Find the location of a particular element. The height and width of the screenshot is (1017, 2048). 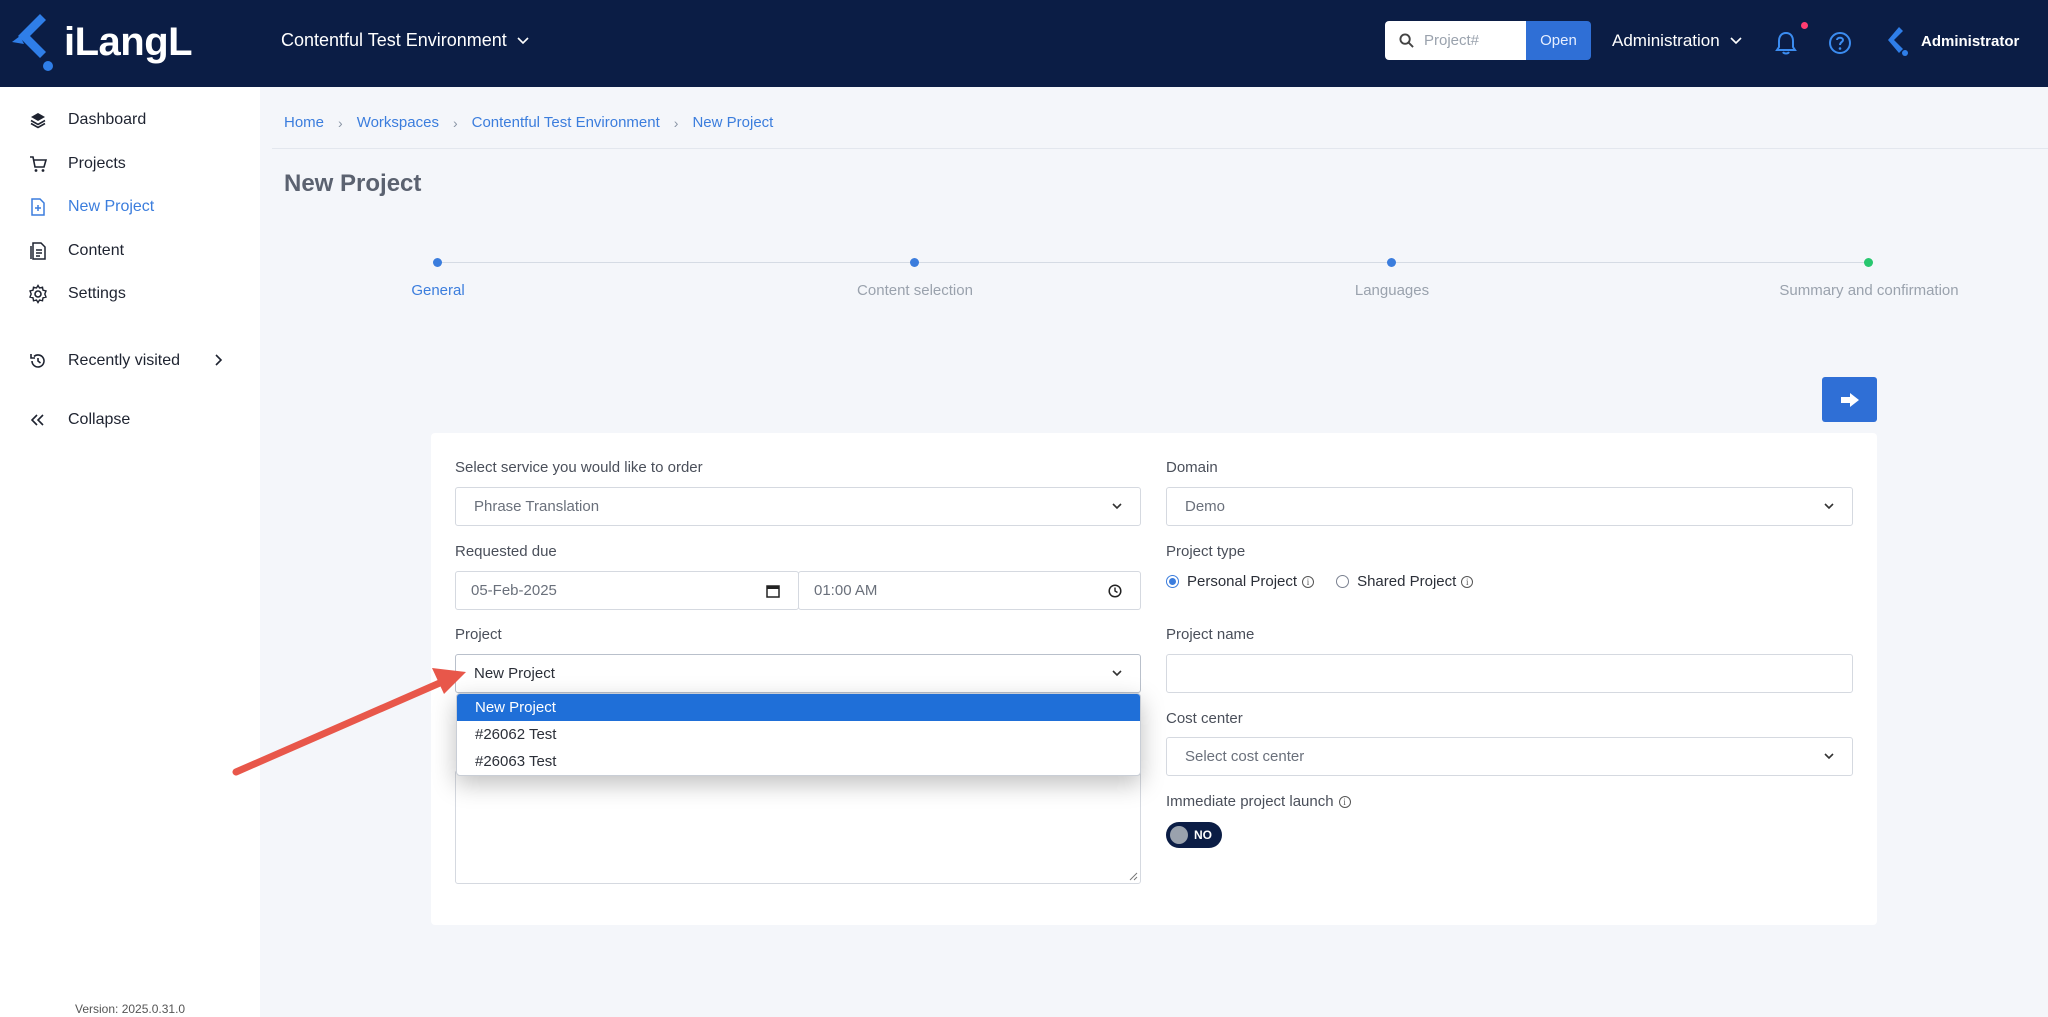

project-value: New Project is located at coordinates (514, 673).